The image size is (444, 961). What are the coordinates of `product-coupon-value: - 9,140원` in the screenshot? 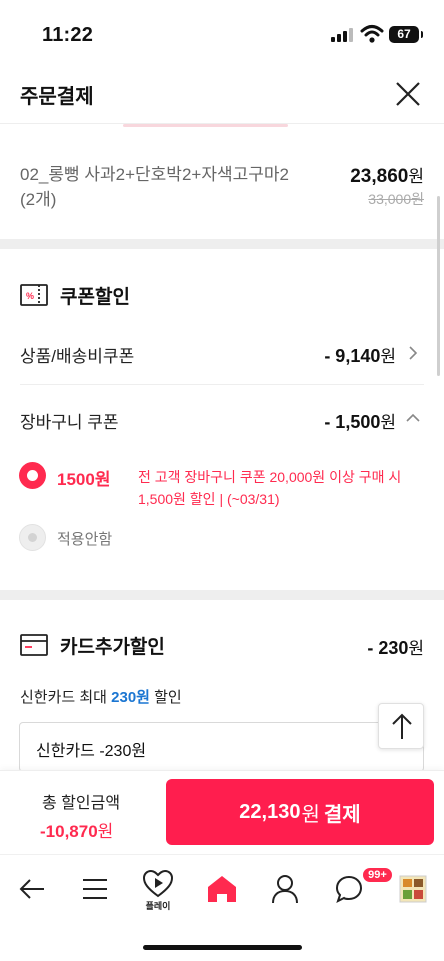 It's located at (360, 354).